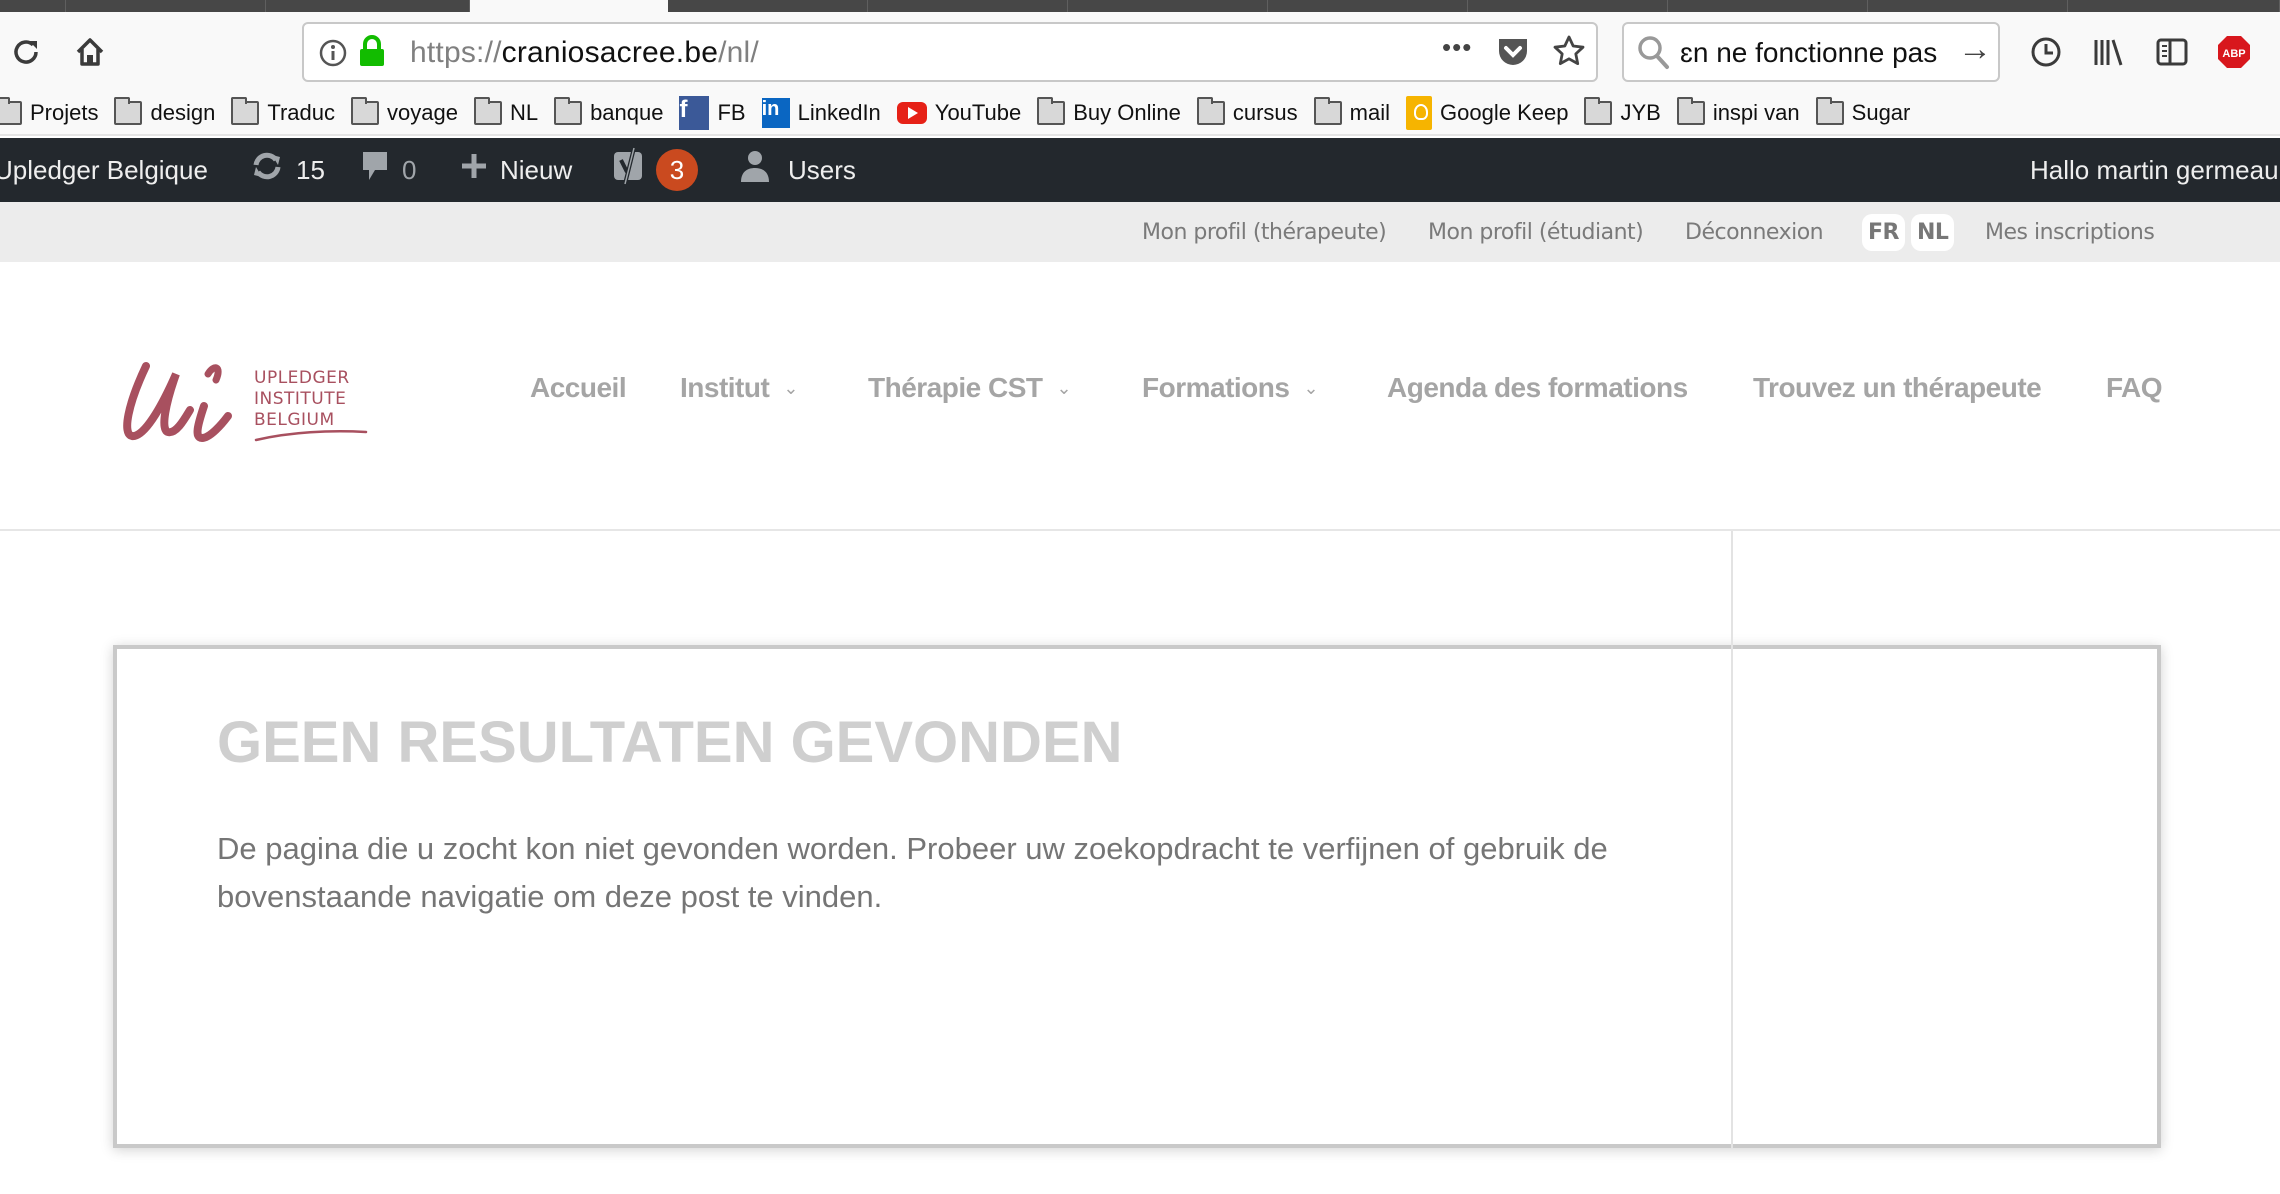 The image size is (2280, 1194). What do you see at coordinates (301, 112) in the screenshot?
I see `bookmark-label: Traduc` at bounding box center [301, 112].